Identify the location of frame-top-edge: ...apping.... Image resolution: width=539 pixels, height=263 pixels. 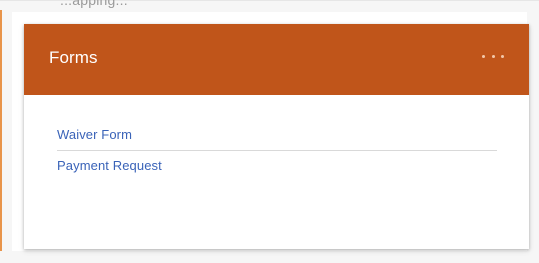
(269, 6).